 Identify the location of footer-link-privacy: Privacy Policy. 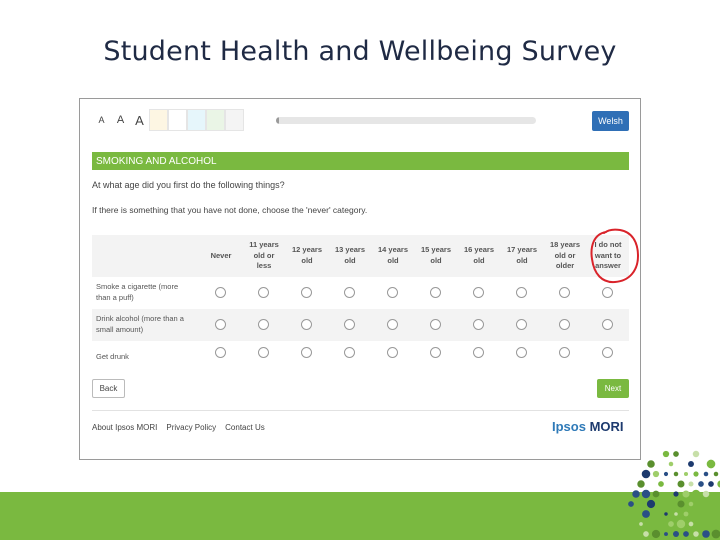
(191, 427).